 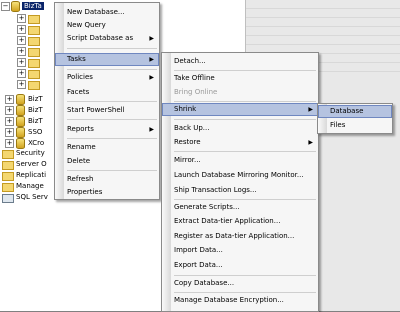 I want to click on tree-node-label: Server O, so click(x=31, y=164).